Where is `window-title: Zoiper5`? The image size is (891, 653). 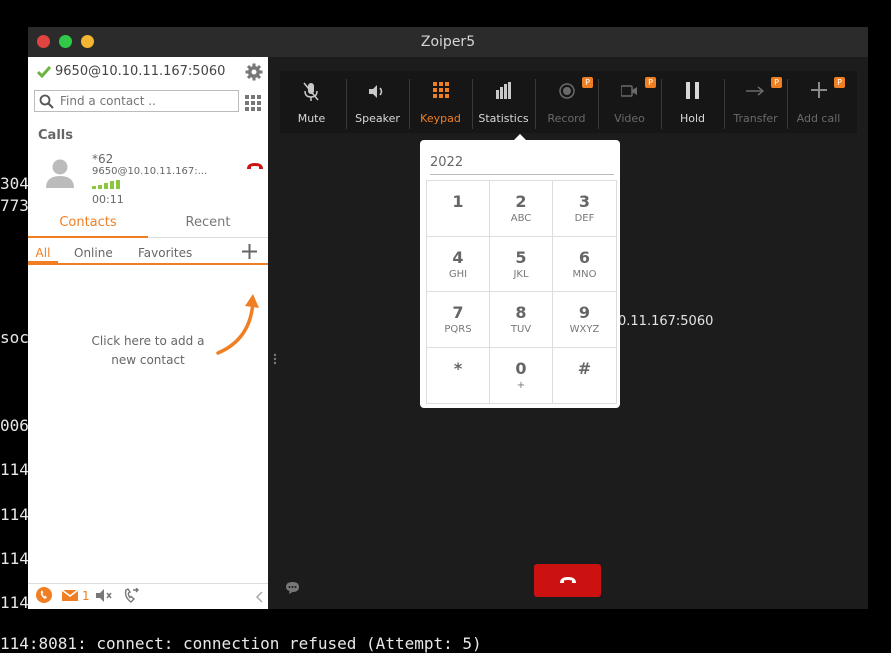 window-title: Zoiper5 is located at coordinates (448, 42).